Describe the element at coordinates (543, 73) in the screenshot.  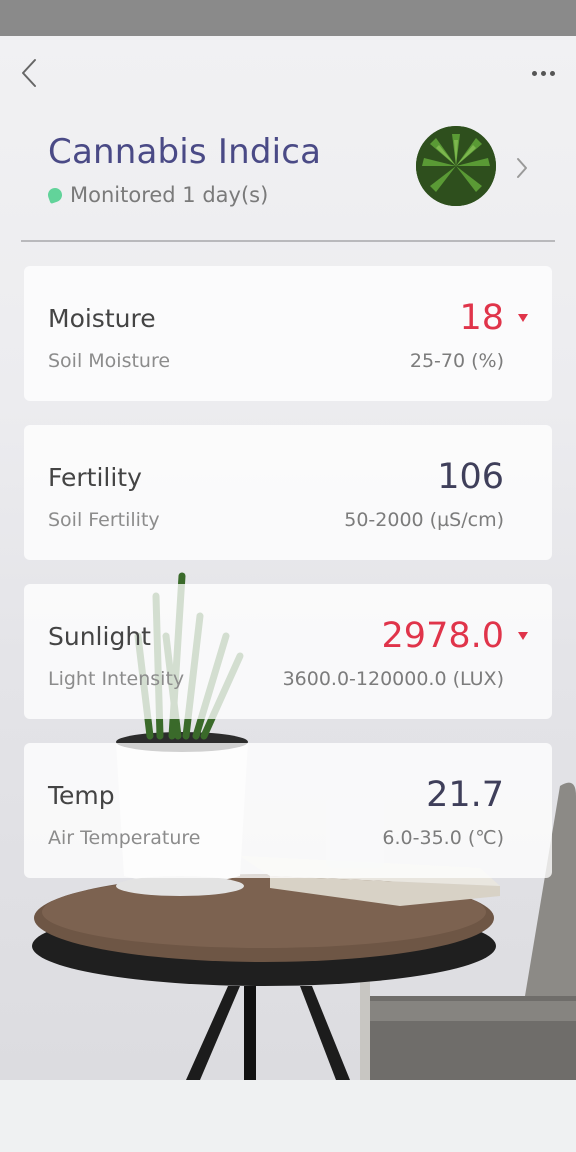
I see `more-options-button` at that location.